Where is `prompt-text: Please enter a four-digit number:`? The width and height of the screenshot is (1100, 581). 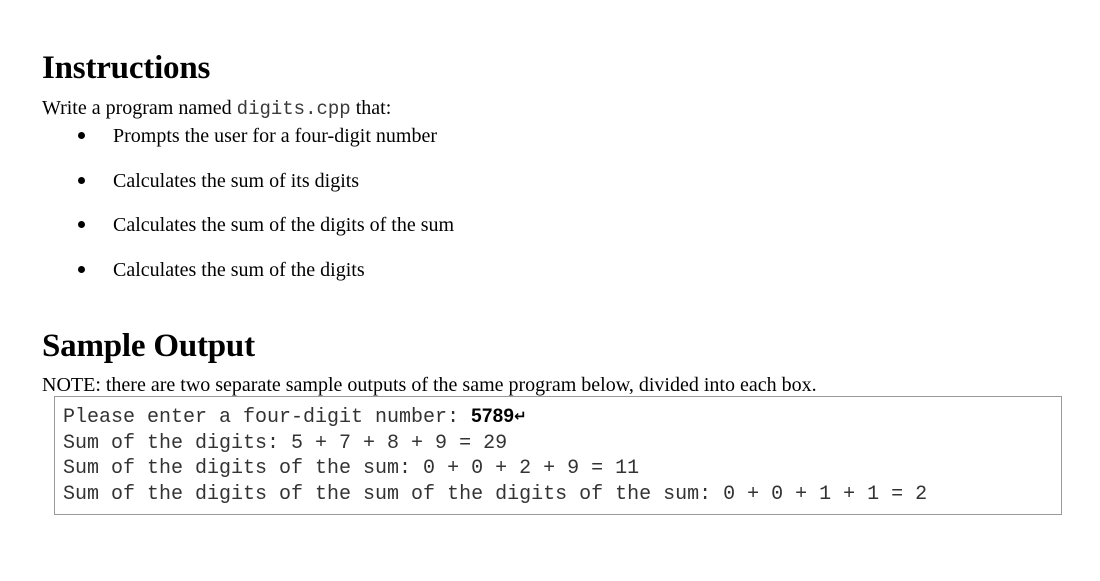 prompt-text: Please enter a four-digit number: is located at coordinates (267, 417).